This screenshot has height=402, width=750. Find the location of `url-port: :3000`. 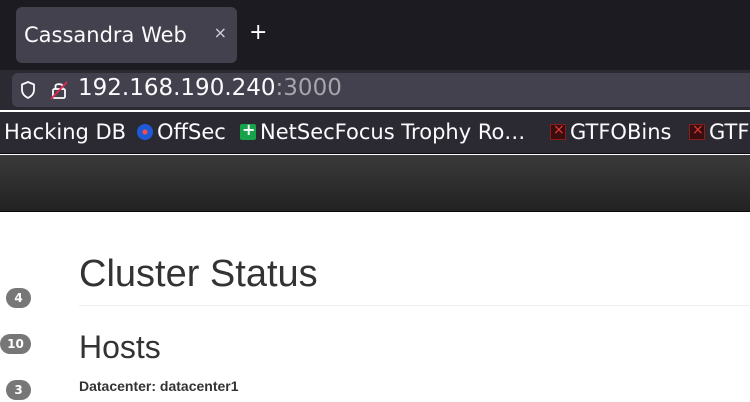

url-port: :3000 is located at coordinates (308, 88).